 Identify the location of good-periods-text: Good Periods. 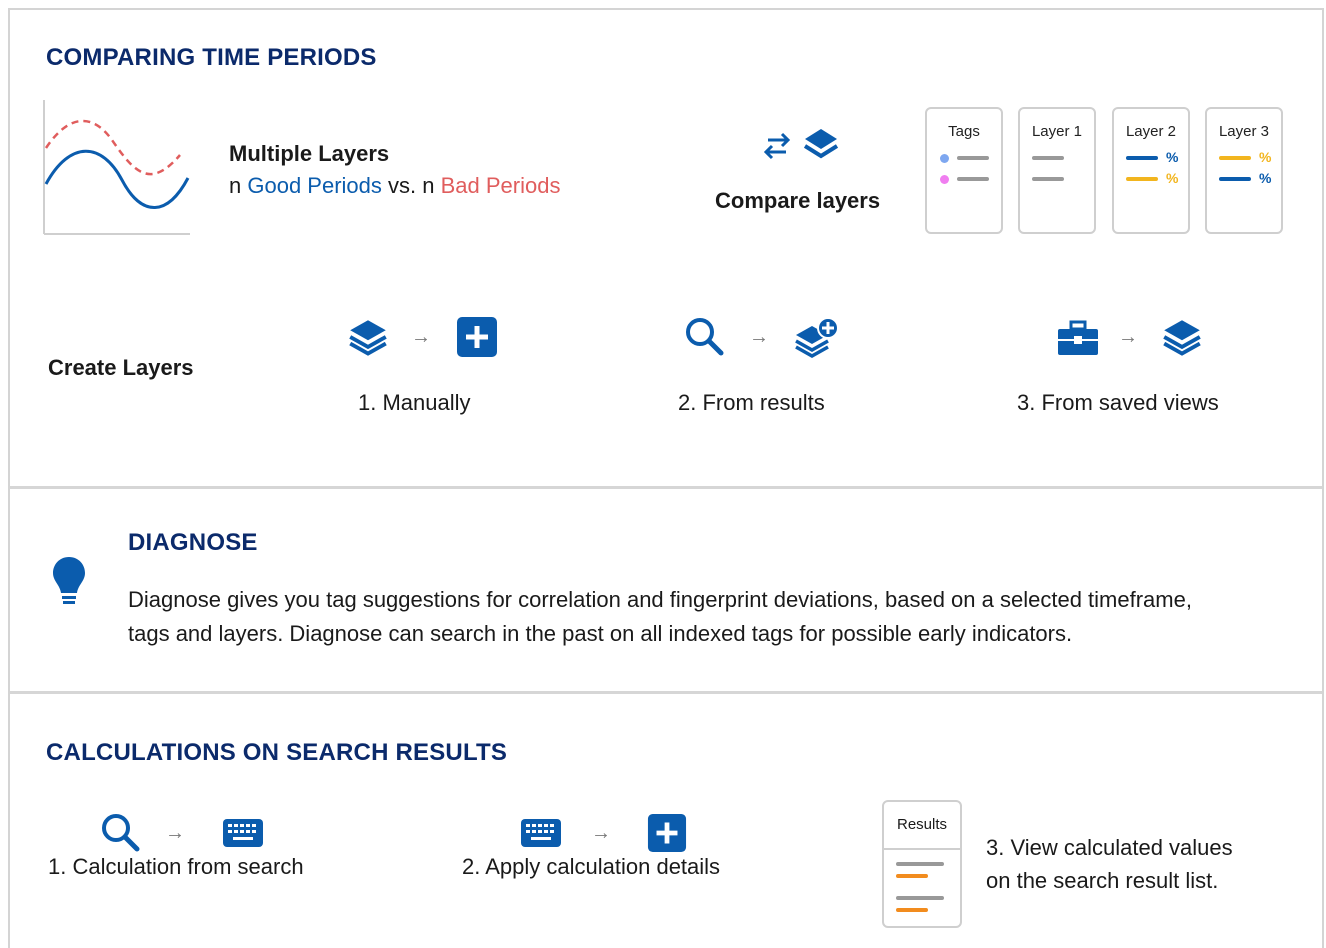
(314, 185).